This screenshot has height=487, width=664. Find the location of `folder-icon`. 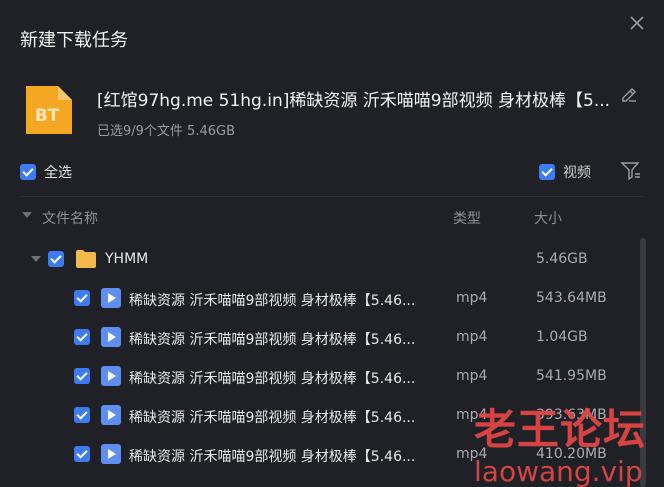

folder-icon is located at coordinates (86, 259).